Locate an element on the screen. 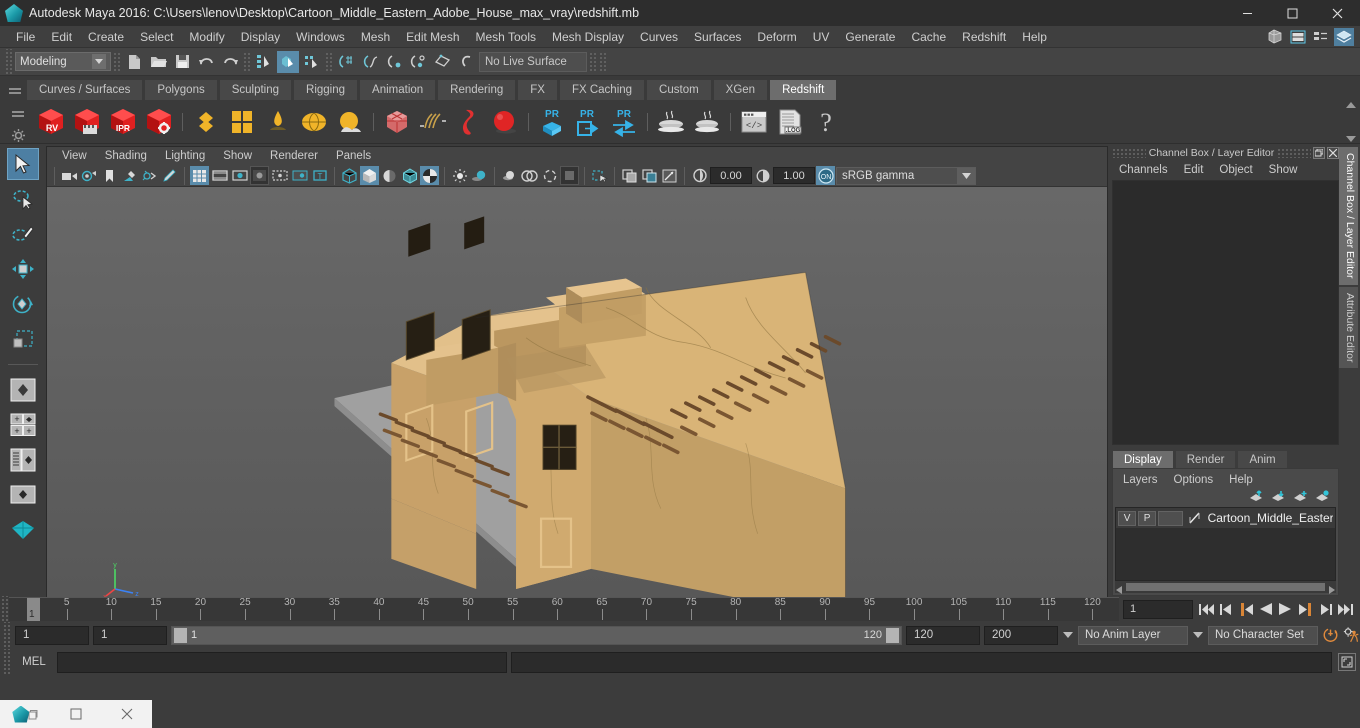  anim-layer-chevron-icon is located at coordinates (1068, 635).